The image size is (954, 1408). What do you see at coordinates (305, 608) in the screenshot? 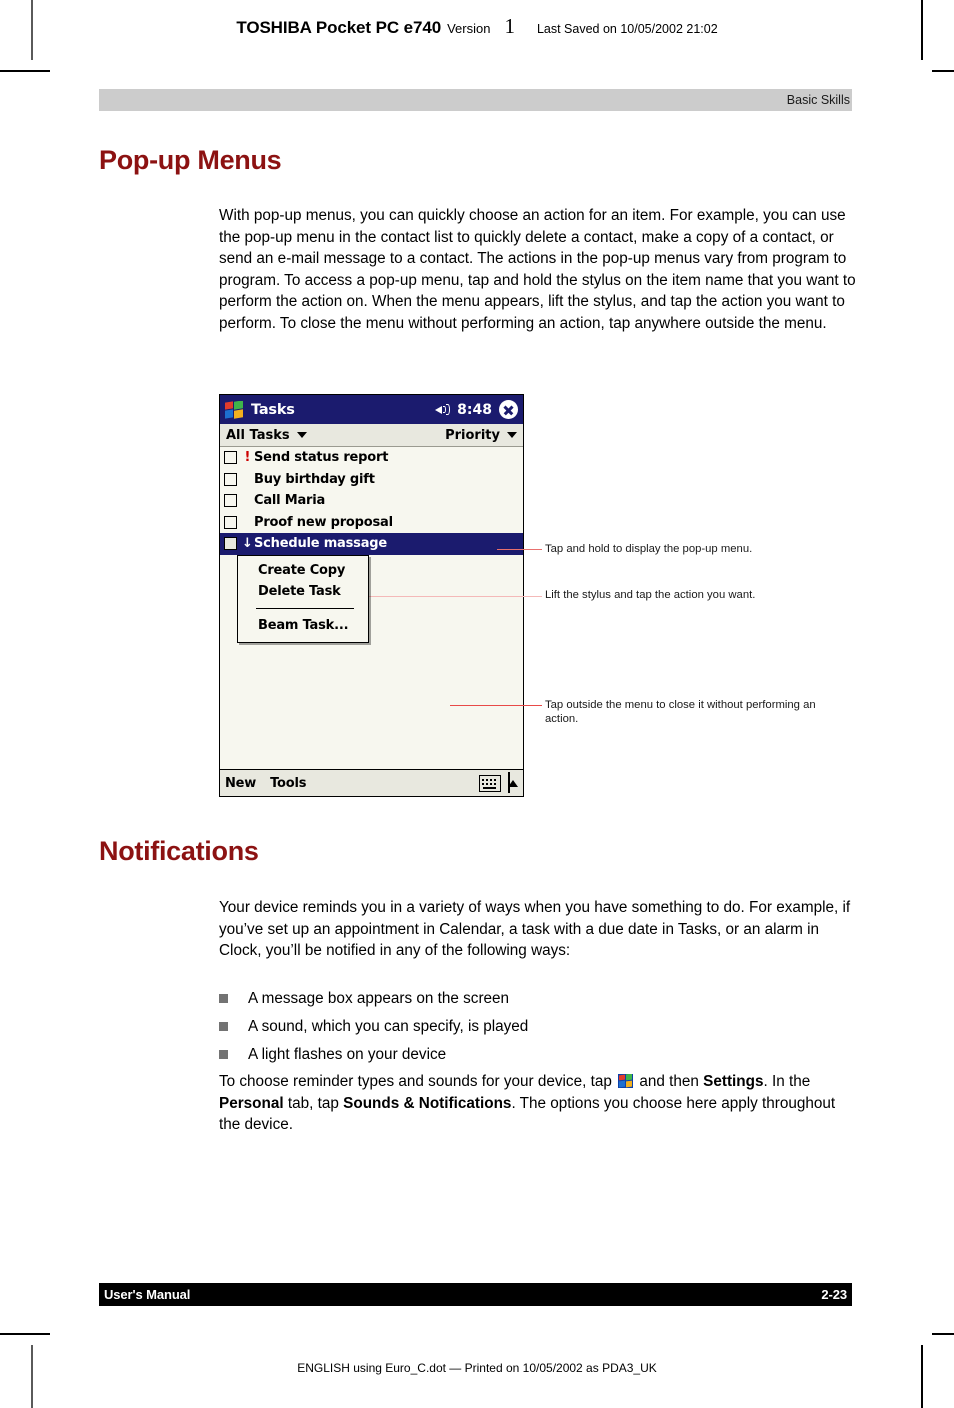
I see `menu-separator` at bounding box center [305, 608].